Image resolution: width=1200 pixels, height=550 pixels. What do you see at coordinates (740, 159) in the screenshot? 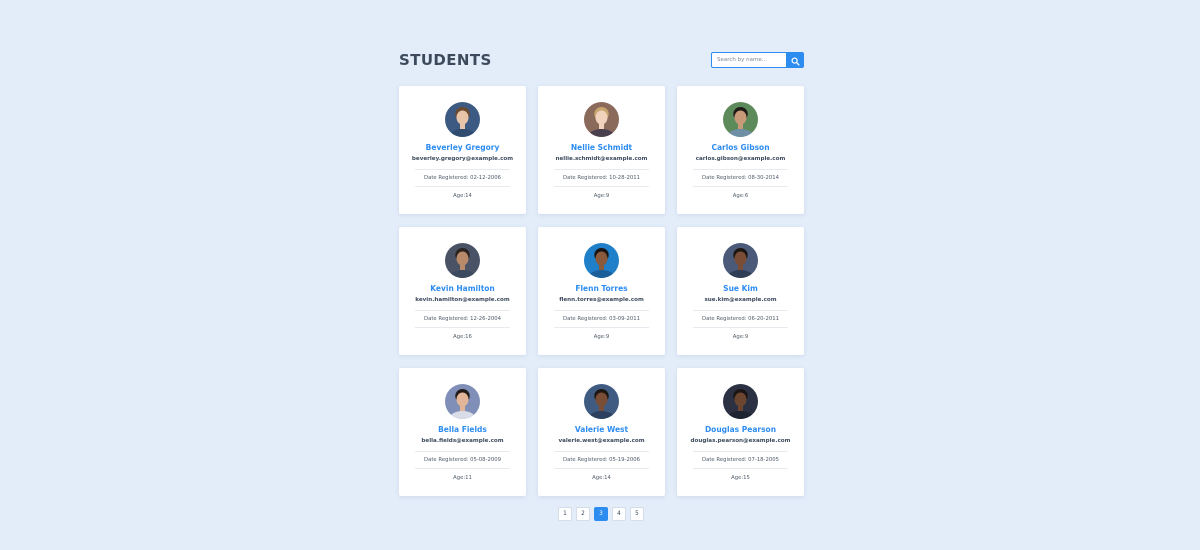
I see `student-email: carlos.gibson@example.com` at bounding box center [740, 159].